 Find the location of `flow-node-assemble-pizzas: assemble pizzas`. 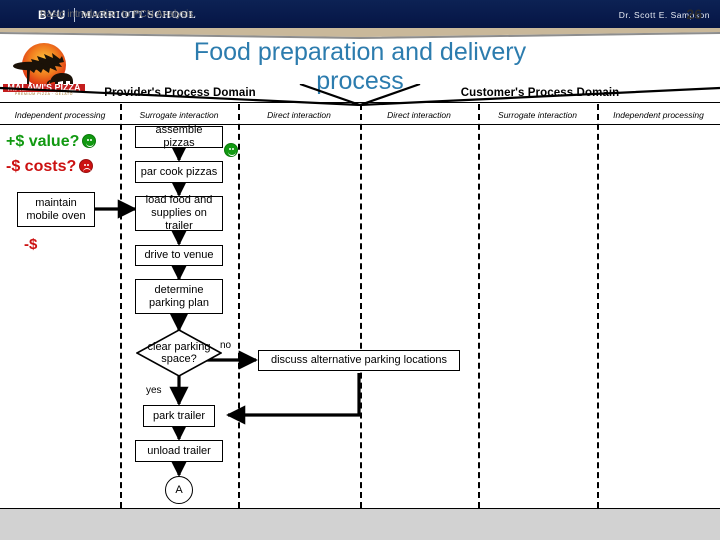

flow-node-assemble-pizzas: assemble pizzas is located at coordinates (179, 136).